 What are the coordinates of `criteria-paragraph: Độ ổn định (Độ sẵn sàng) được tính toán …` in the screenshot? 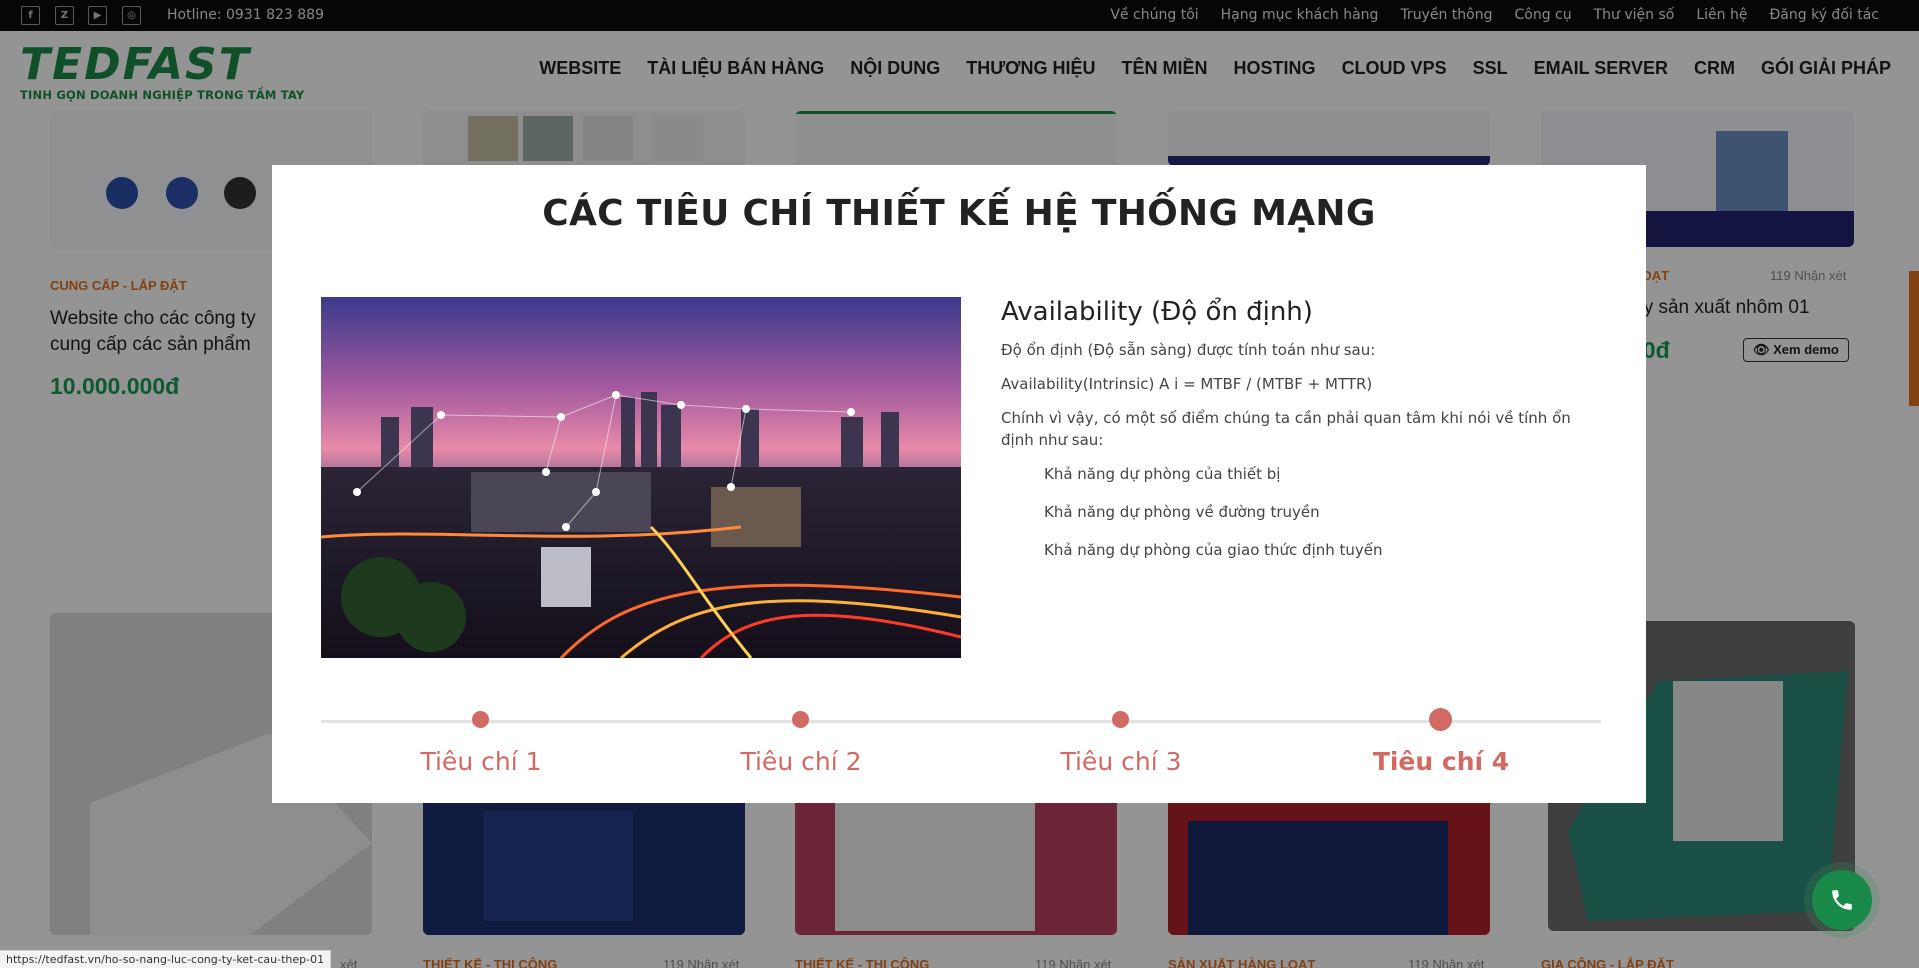 It's located at (1188, 350).